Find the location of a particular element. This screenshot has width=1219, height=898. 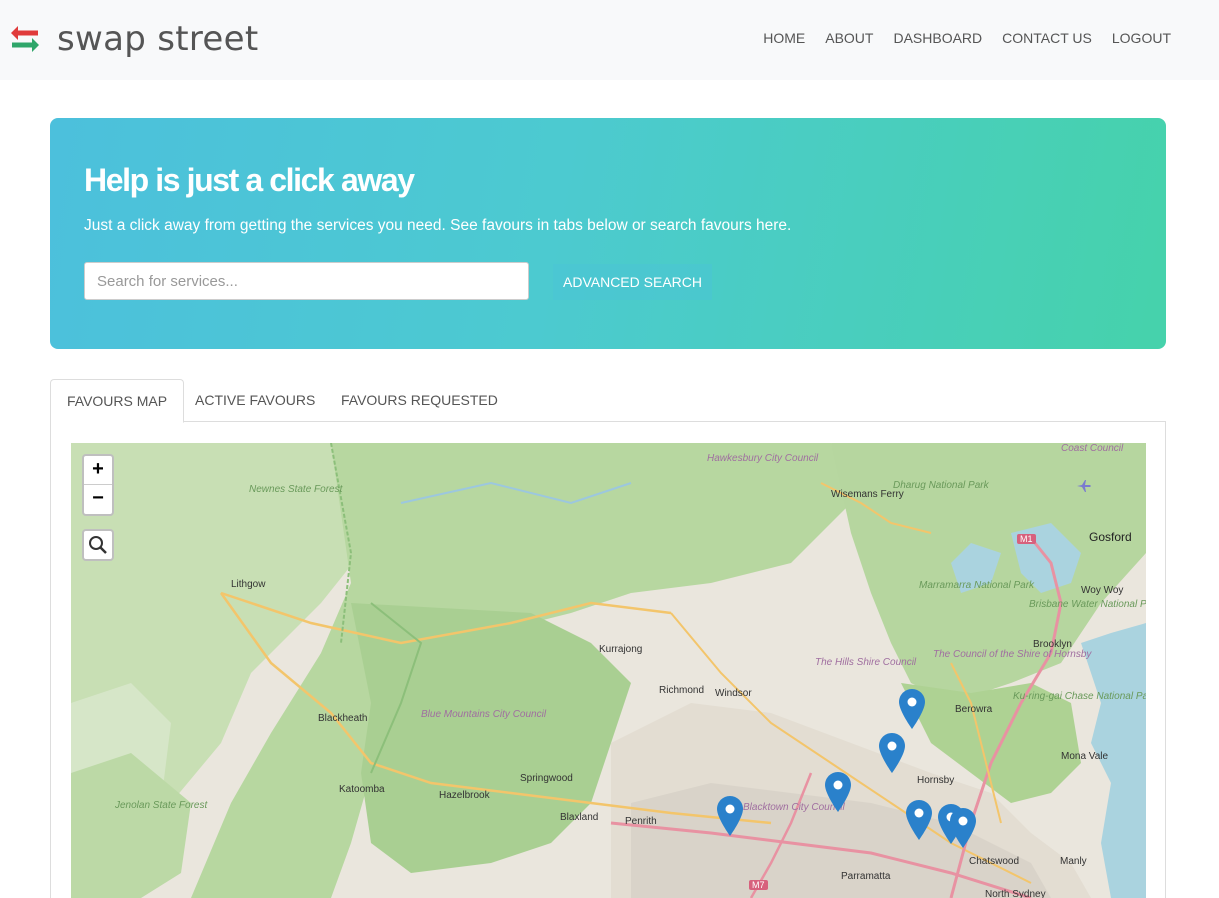

map-search-button is located at coordinates (98, 545).